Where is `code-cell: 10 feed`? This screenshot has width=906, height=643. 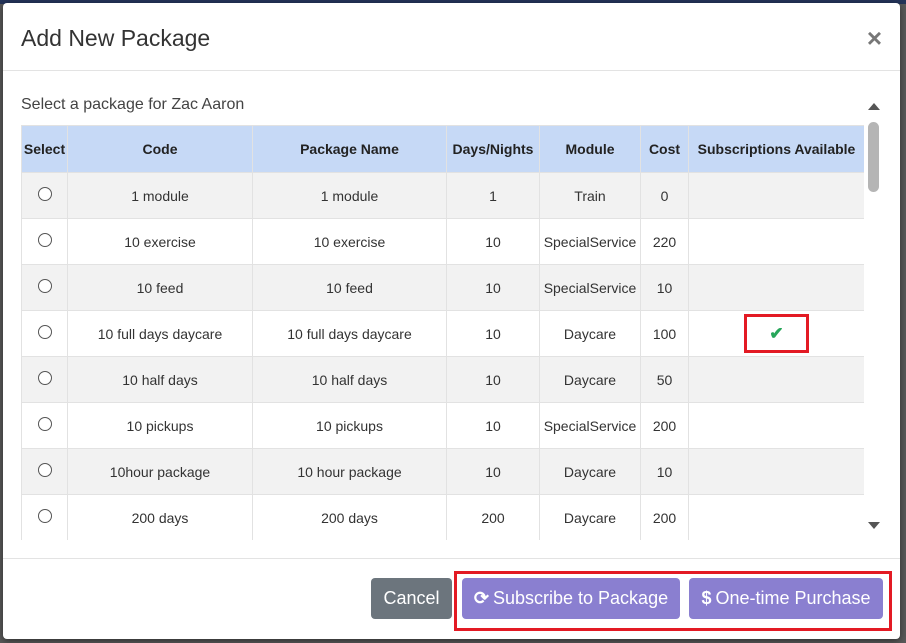
code-cell: 10 feed is located at coordinates (160, 287).